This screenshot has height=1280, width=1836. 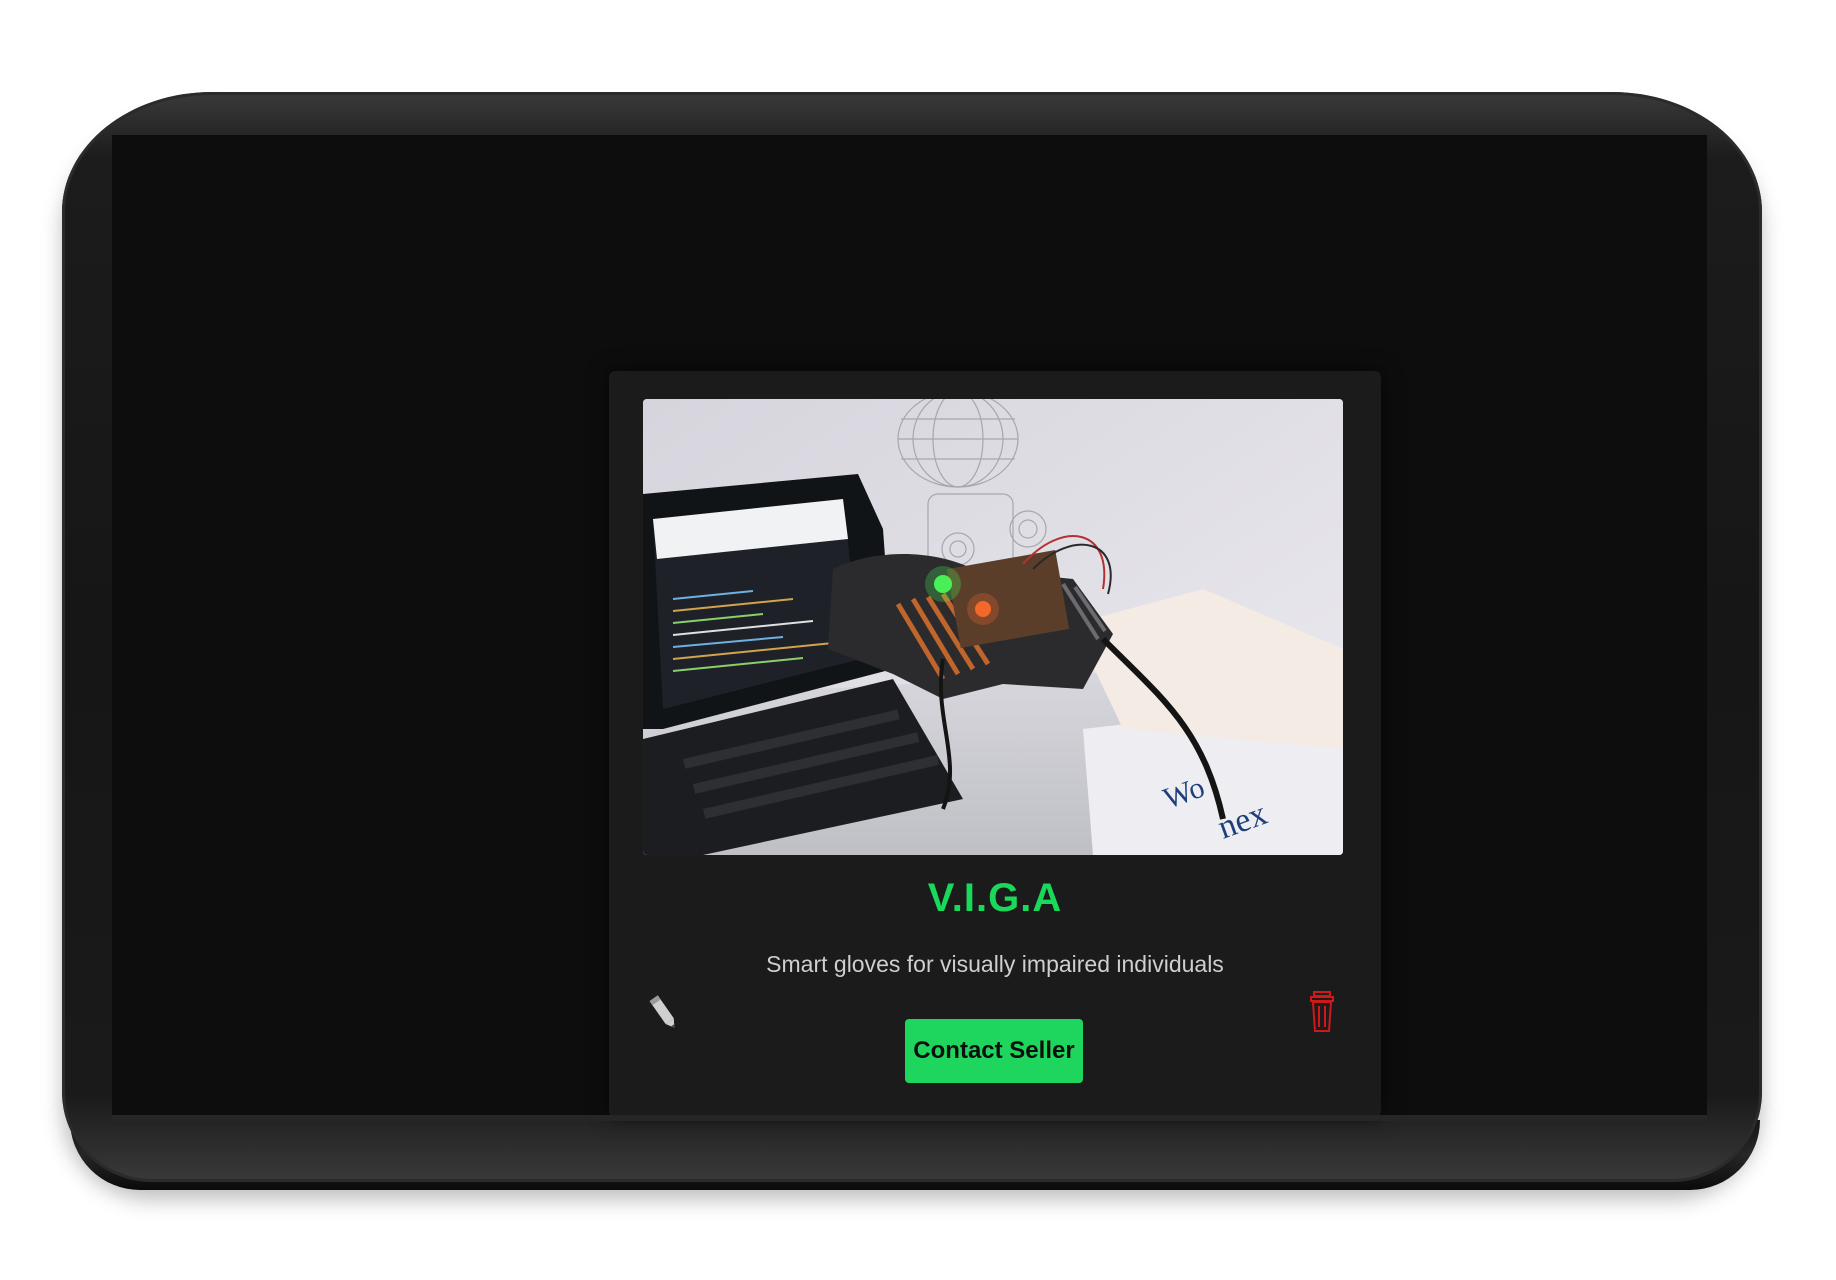 I want to click on pencil-icon, so click(x=664, y=1013).